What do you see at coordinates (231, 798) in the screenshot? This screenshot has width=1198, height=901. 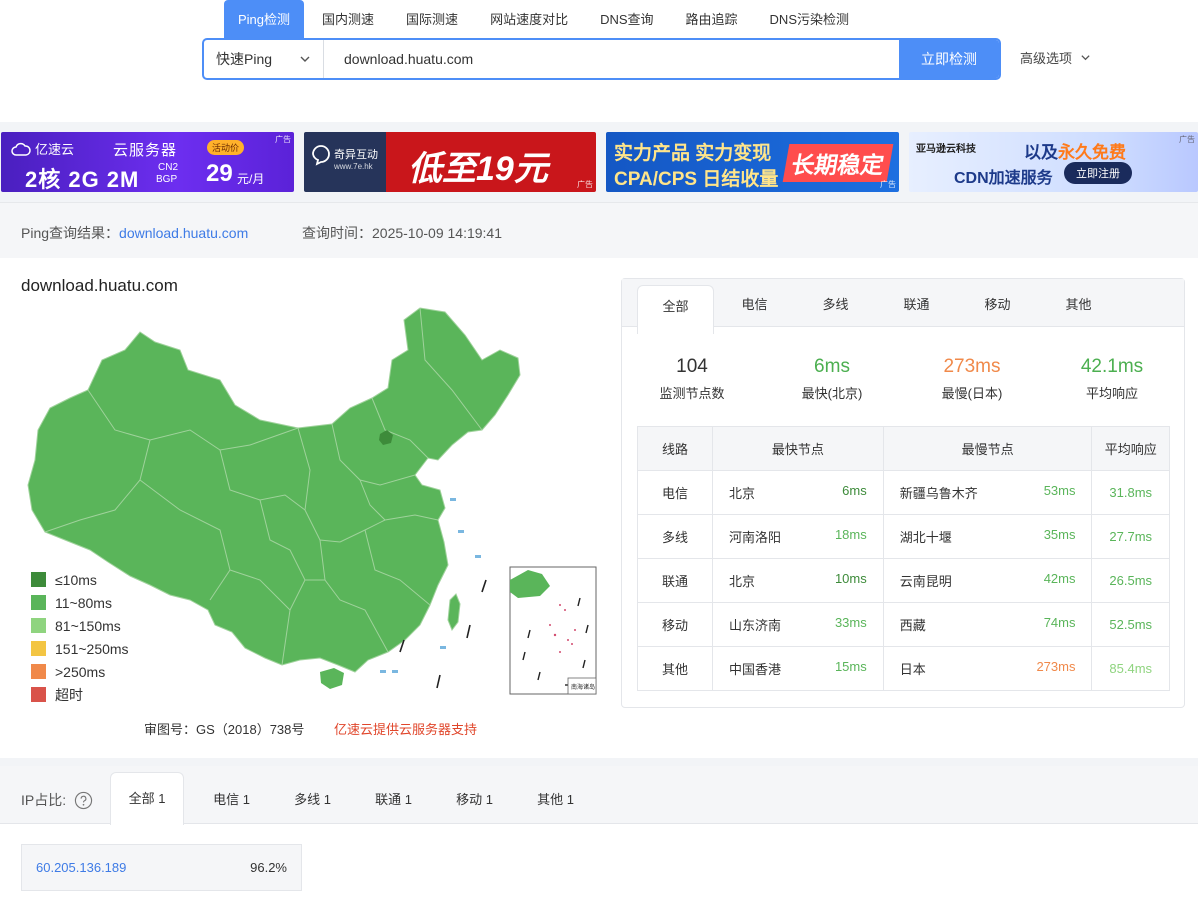 I see `ip-tab-telecom: 电信 1` at bounding box center [231, 798].